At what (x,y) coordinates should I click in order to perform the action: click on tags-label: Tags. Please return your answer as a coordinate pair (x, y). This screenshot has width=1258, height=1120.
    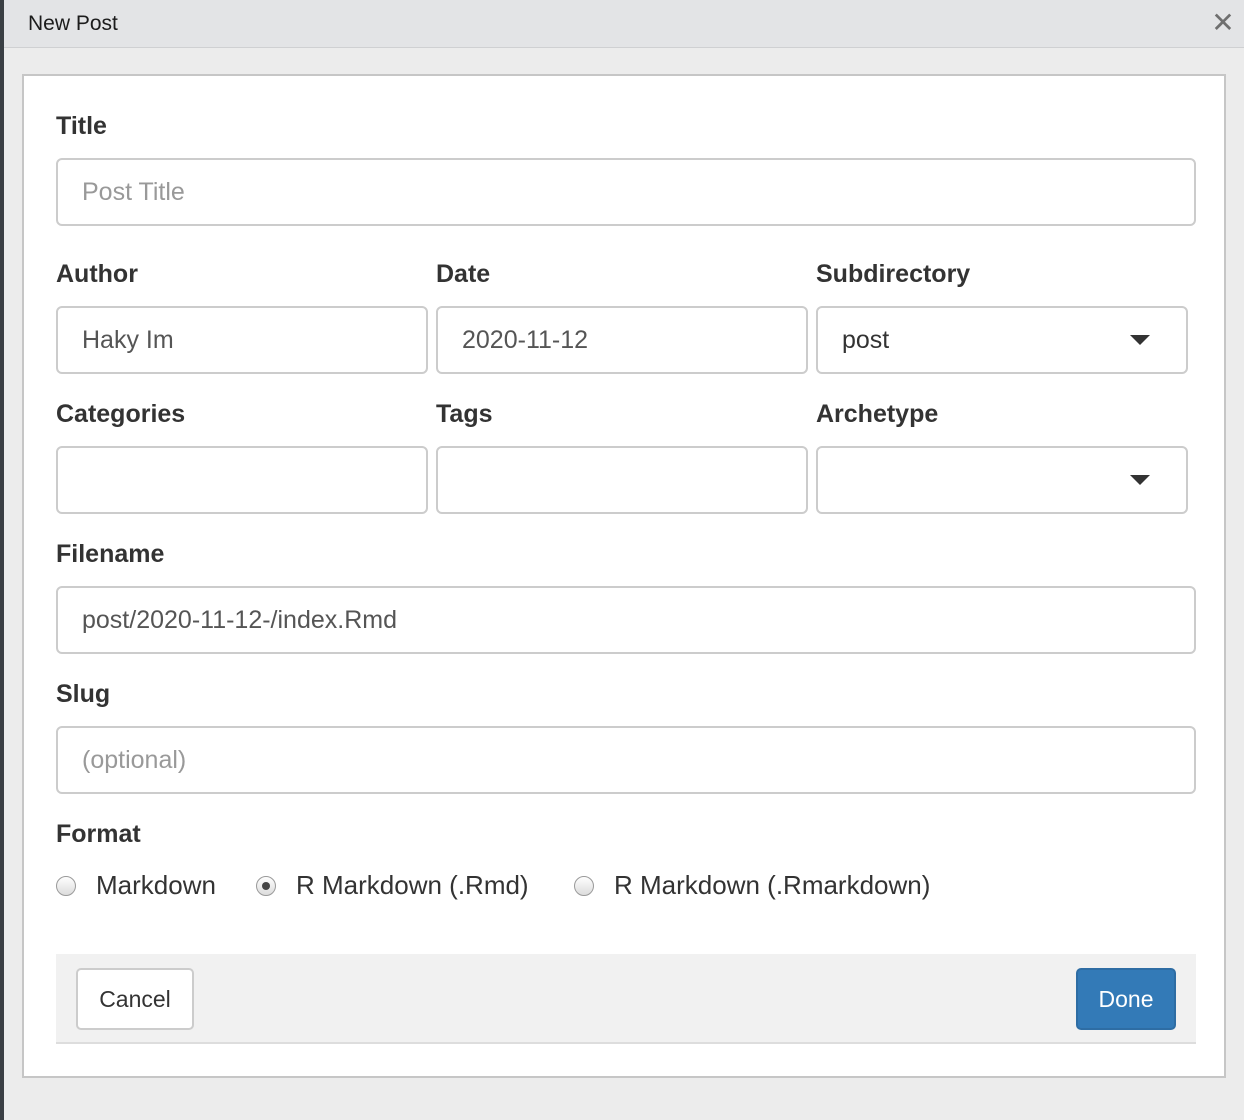
    Looking at the image, I should click on (464, 414).